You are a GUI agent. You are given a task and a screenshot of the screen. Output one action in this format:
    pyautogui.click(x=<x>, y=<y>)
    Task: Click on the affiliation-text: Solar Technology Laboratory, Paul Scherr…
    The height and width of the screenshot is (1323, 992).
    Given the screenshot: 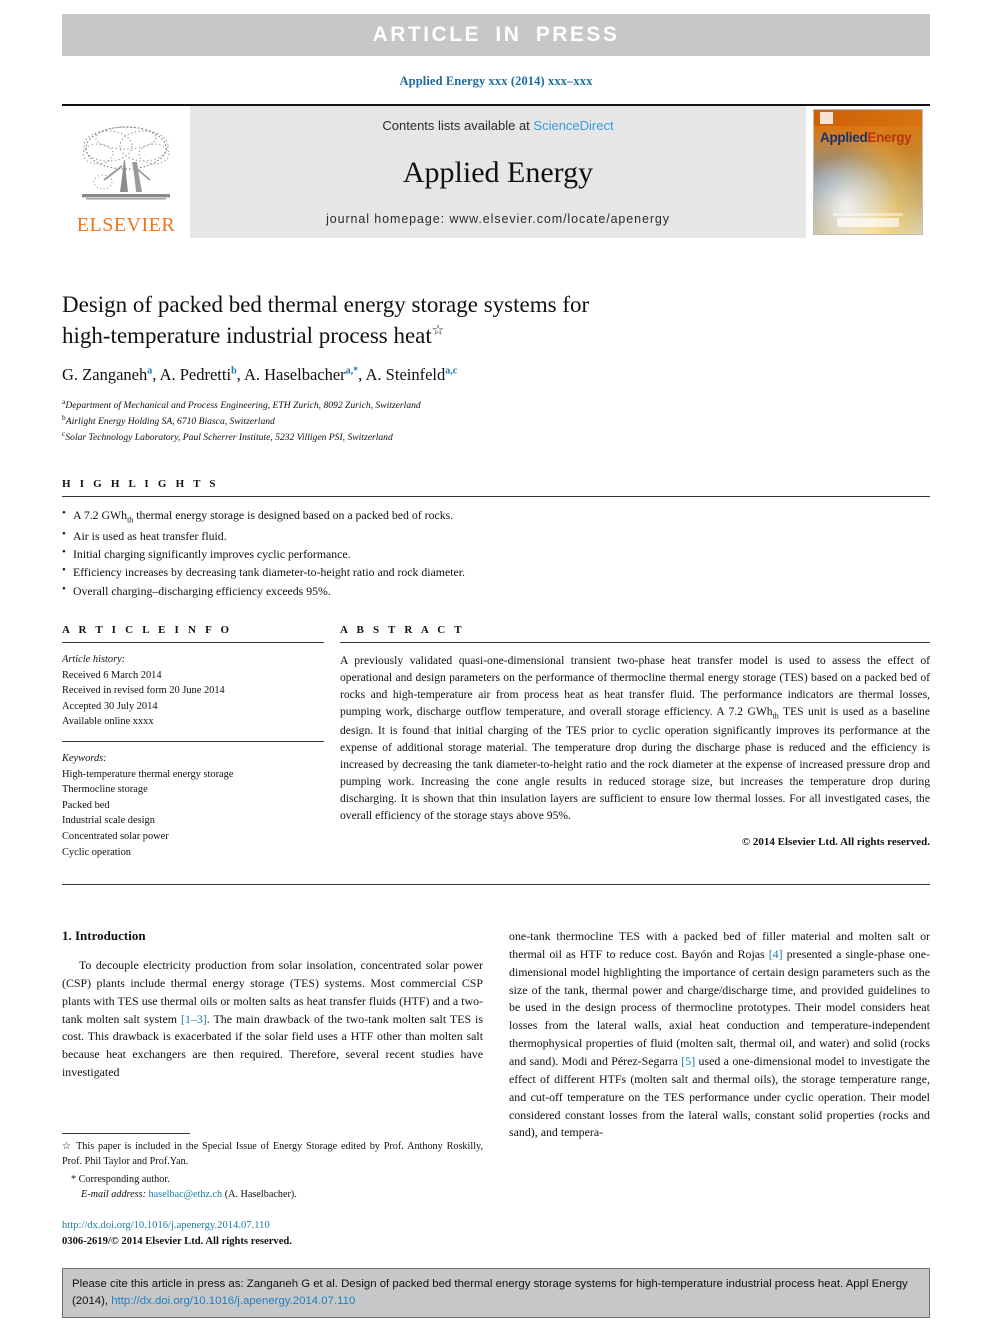 What is the action you would take?
    pyautogui.click(x=229, y=437)
    